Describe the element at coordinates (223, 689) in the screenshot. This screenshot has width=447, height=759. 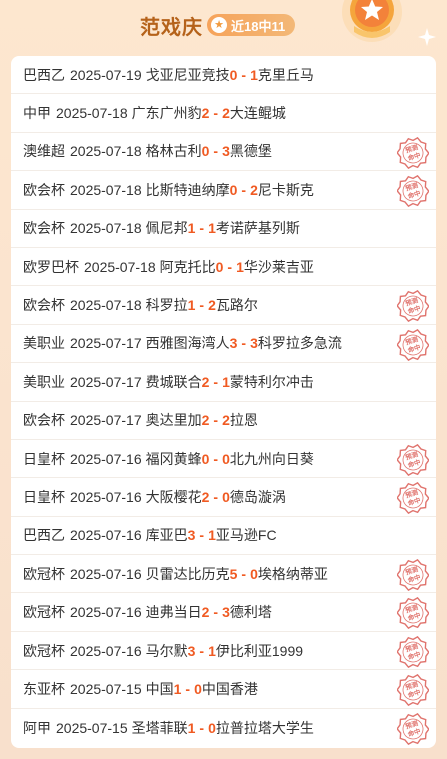
I see `match-row: 东亚杯 2025-07-15 中国 1-0 中国香港 预测 命中` at that location.